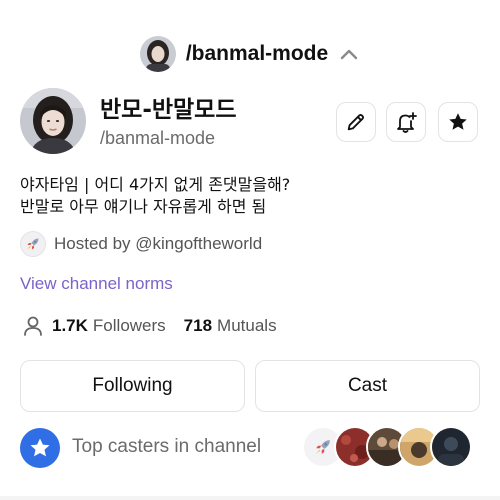 This screenshot has width=500, height=500. What do you see at coordinates (247, 325) in the screenshot?
I see `mutuals-label: Mutuals` at bounding box center [247, 325].